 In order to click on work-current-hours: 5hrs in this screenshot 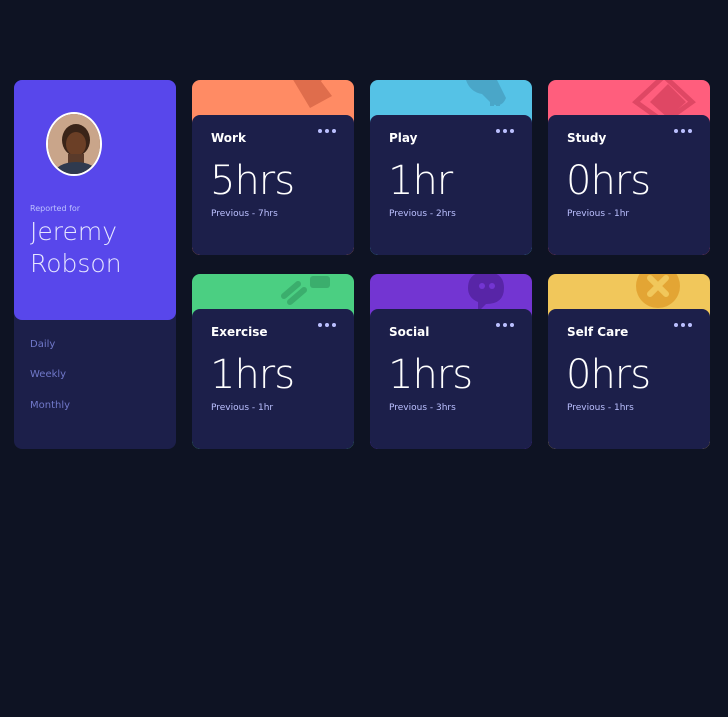, I will do `click(252, 181)`.